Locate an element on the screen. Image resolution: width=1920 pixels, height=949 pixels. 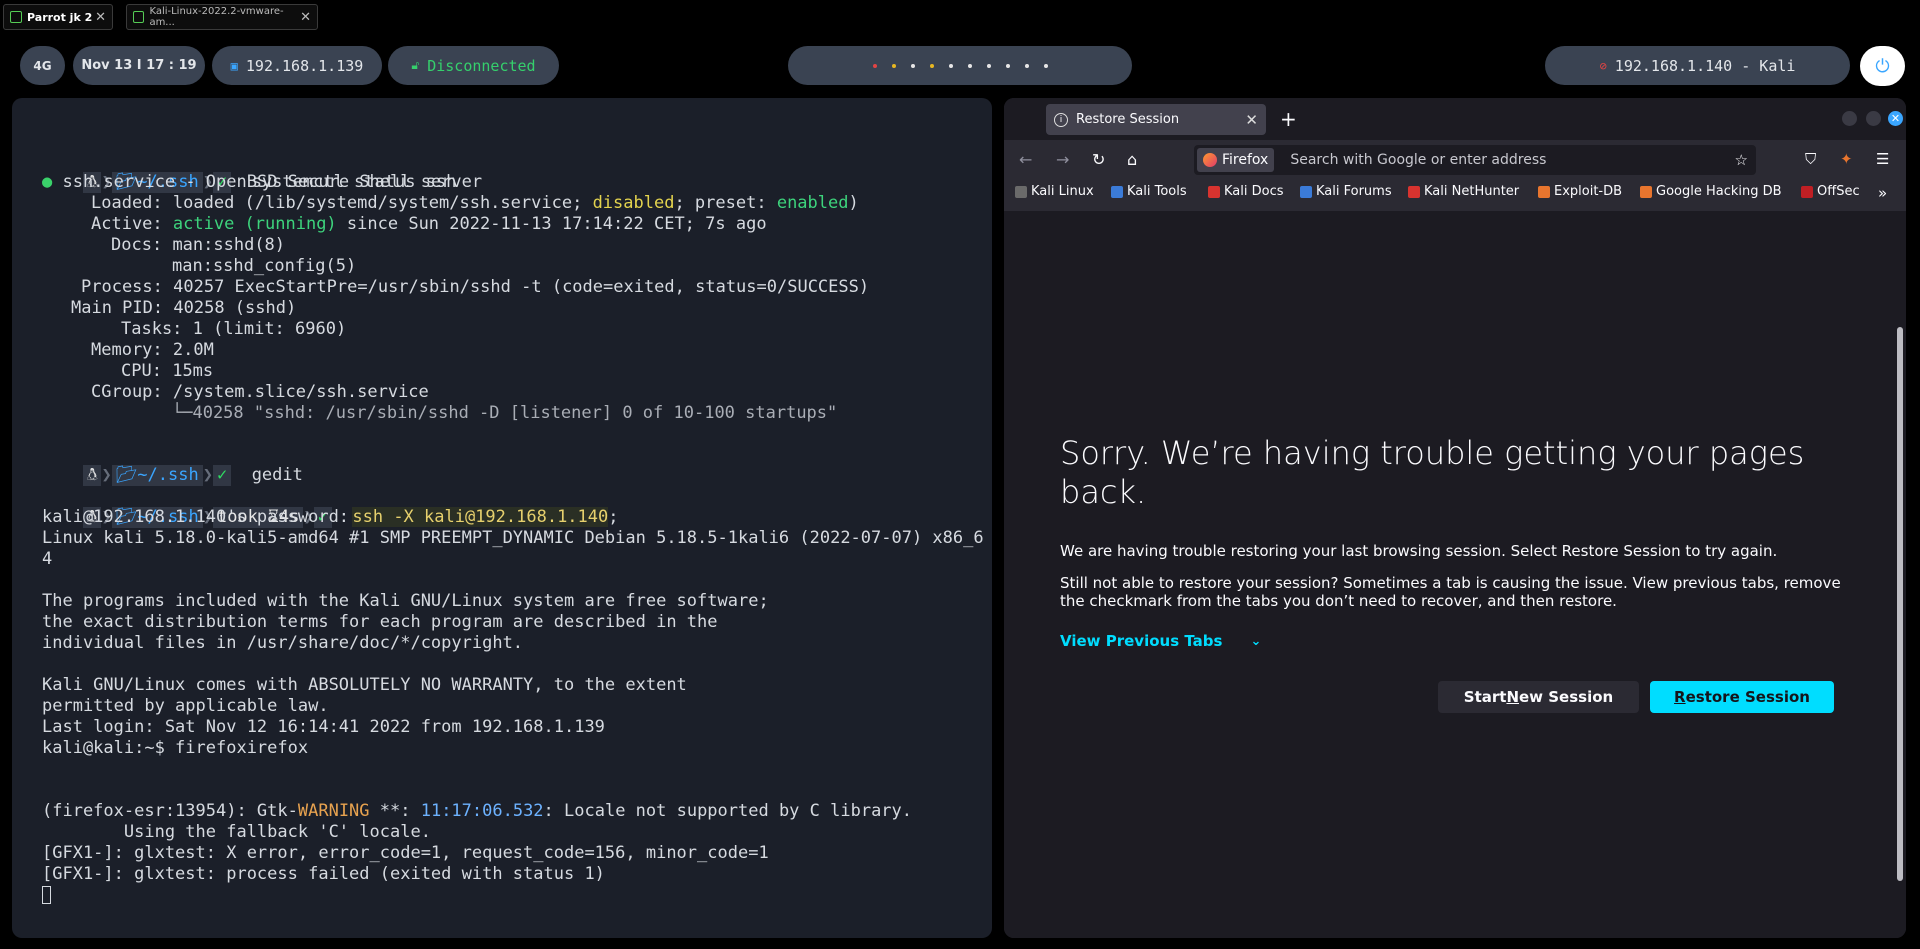
bookmark-label: Kali Tools is located at coordinates (1157, 191).